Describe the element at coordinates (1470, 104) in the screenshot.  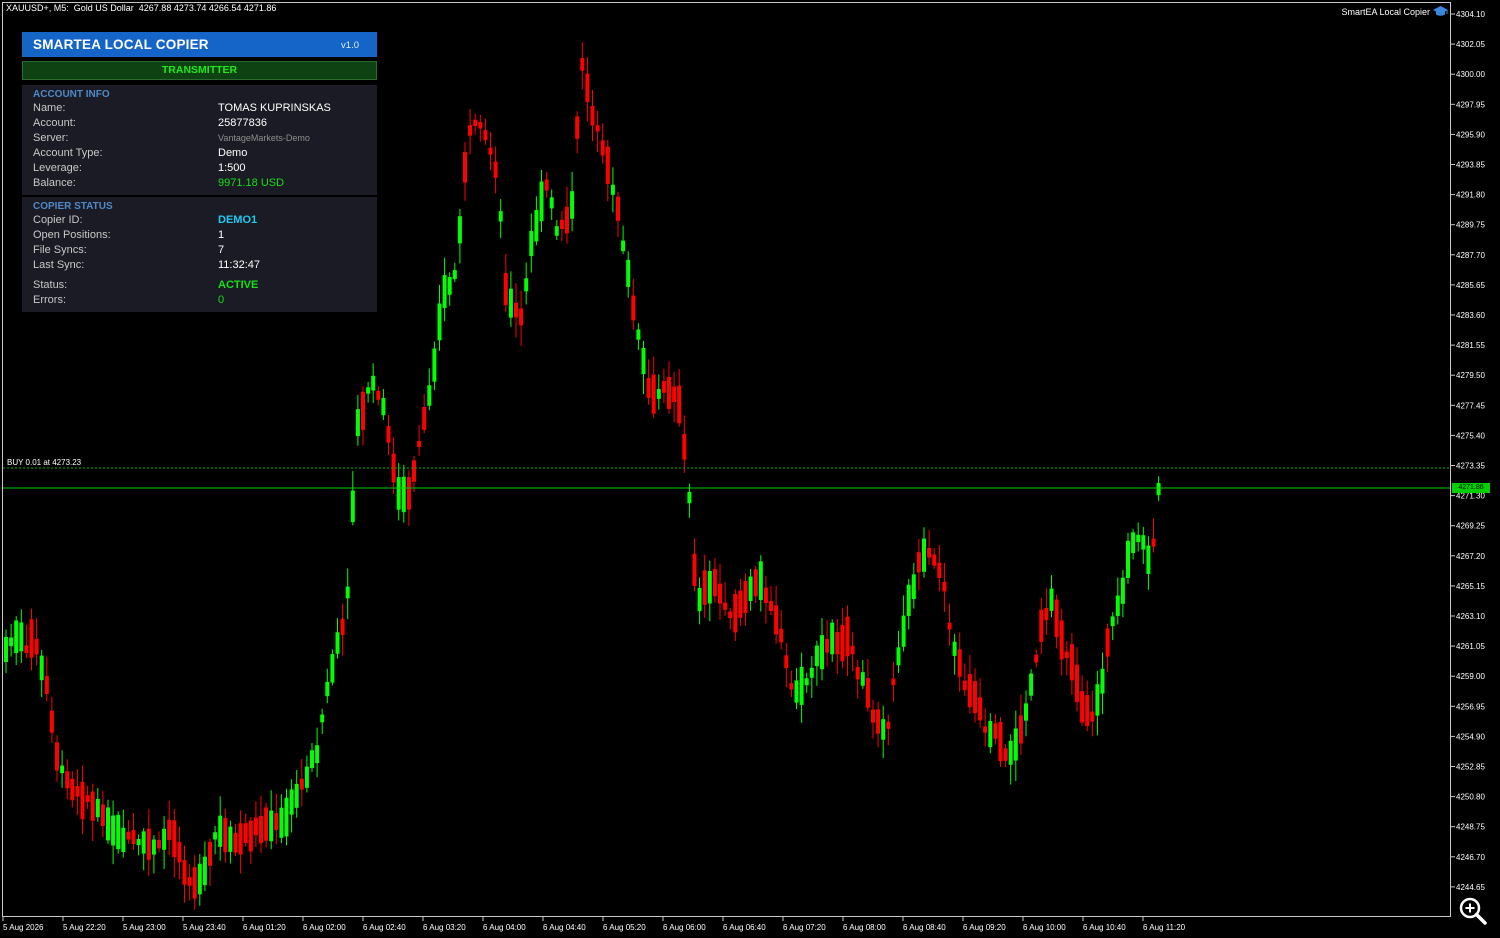
I see `price-label: 4297.95` at that location.